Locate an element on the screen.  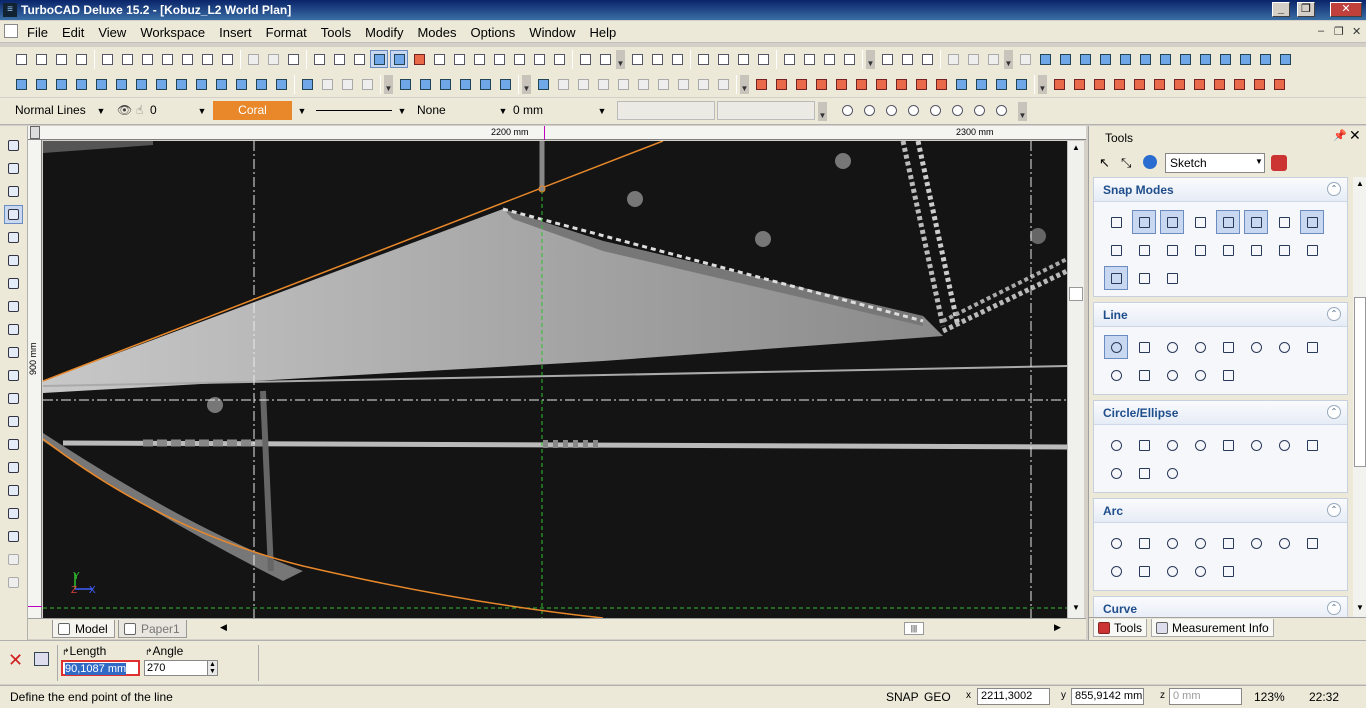
menu-workspace: Workspace is located at coordinates (172, 32).